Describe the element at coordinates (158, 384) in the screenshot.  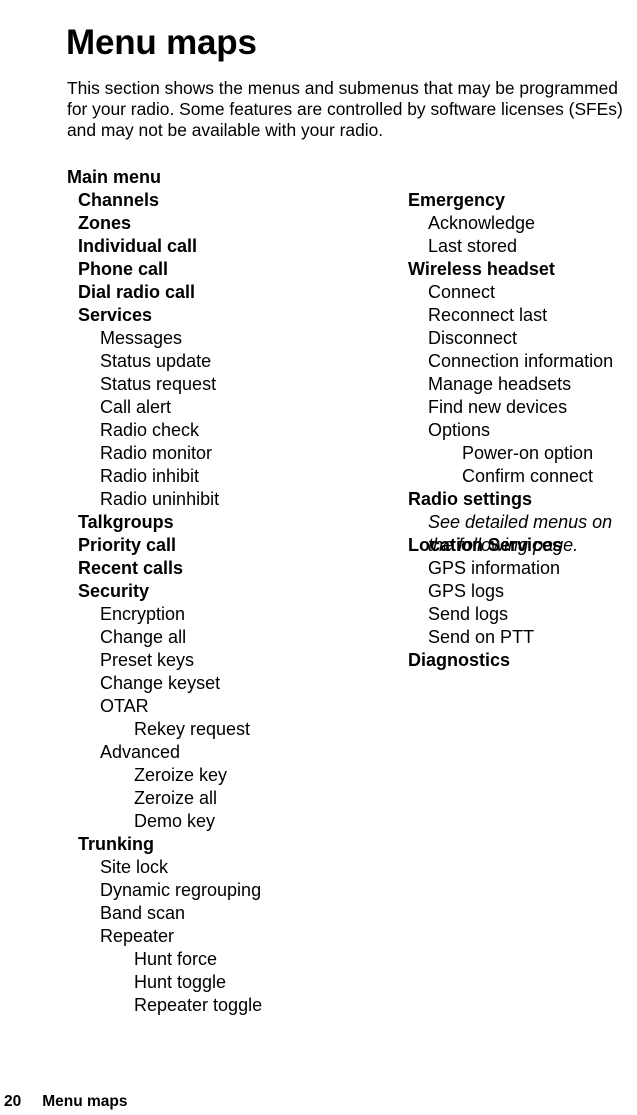
I see `menu-entry: Status request` at that location.